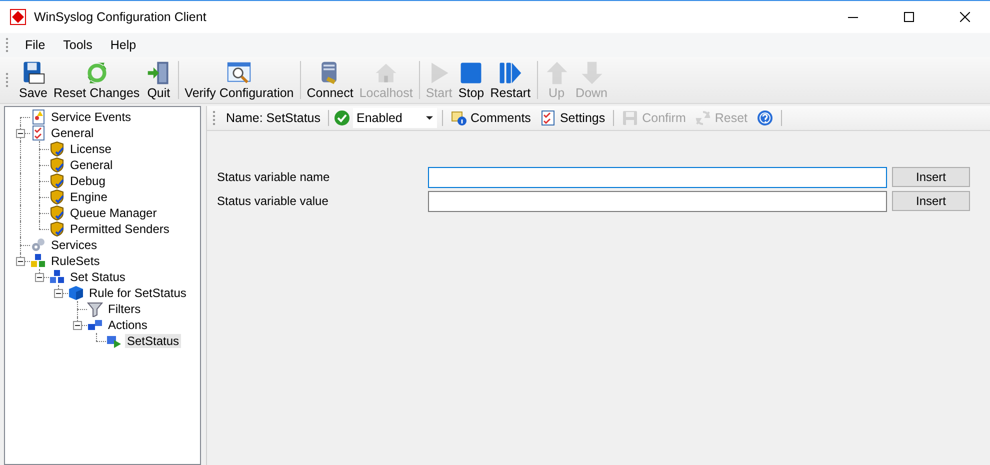  Describe the element at coordinates (128, 325) in the screenshot. I see `tree-item: Actions` at that location.